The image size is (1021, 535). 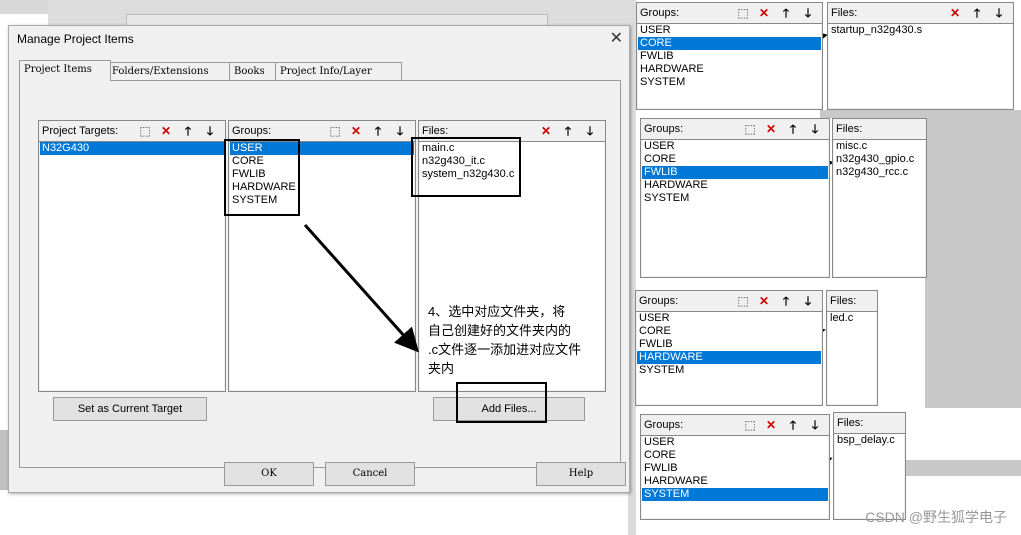 What do you see at coordinates (65, 70) in the screenshot?
I see `tab-project-items: Project Items` at bounding box center [65, 70].